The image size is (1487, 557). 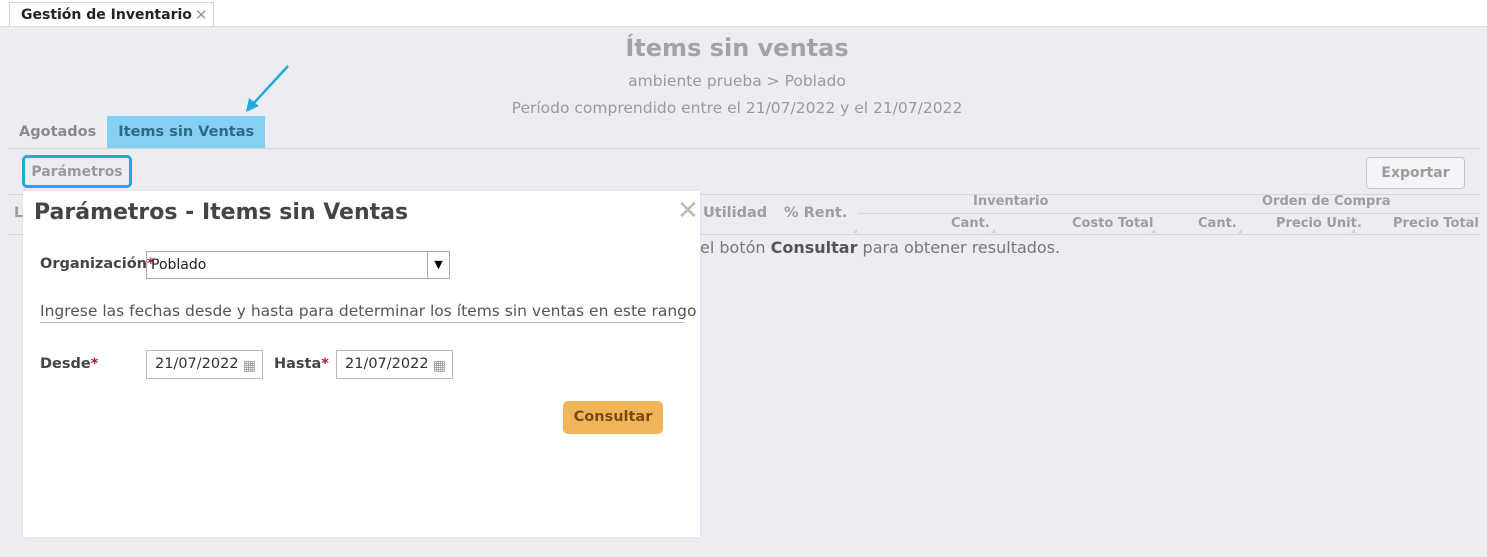 I want to click on desde-label-text: Desde, so click(x=65, y=364).